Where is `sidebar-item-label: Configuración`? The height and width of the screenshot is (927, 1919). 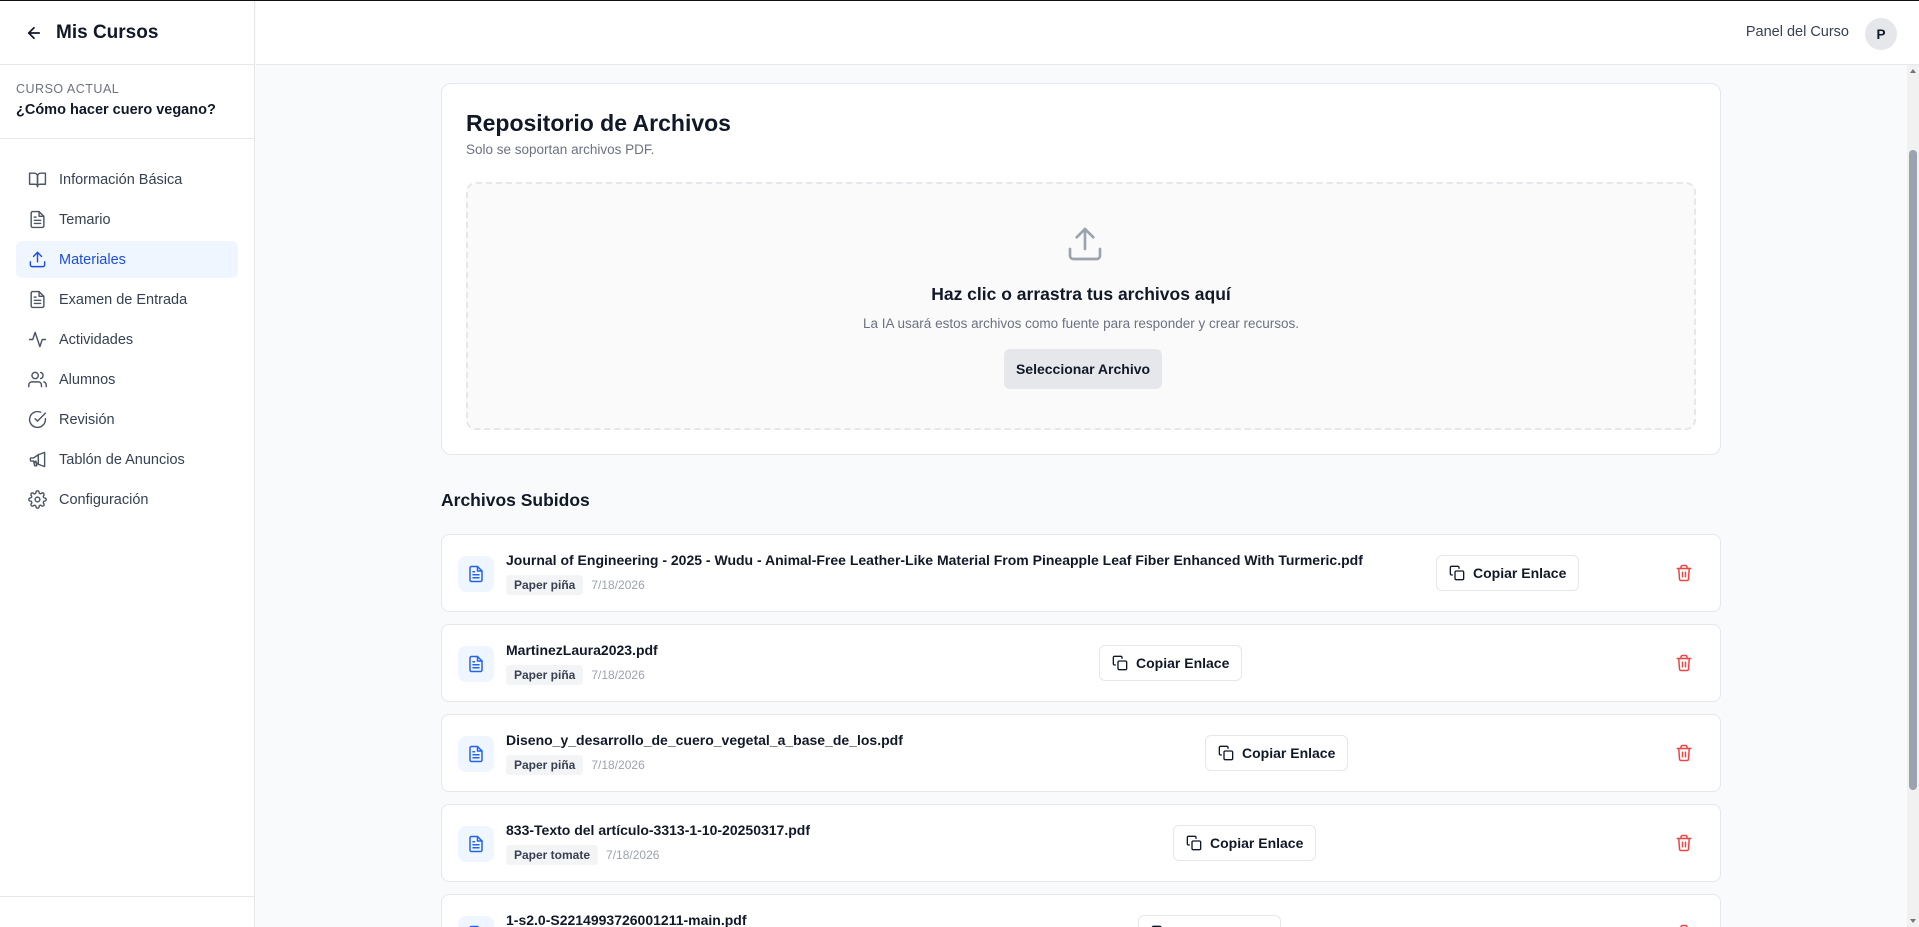
sidebar-item-label: Configuración is located at coordinates (104, 499).